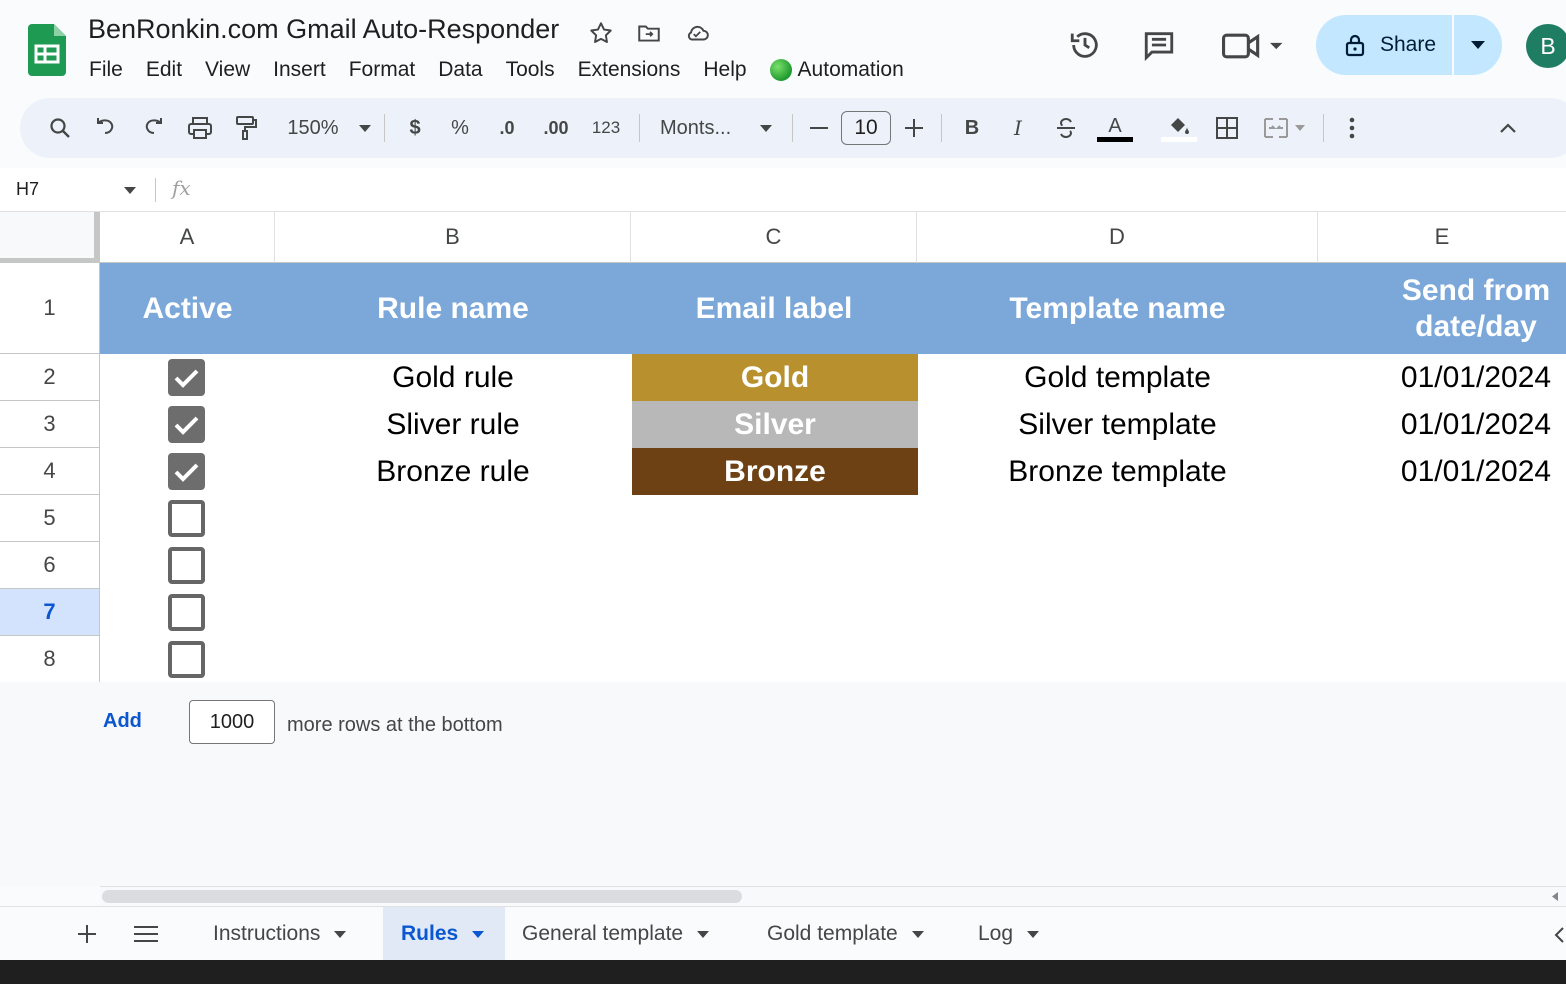 This screenshot has height=984, width=1566. I want to click on rule-name-cell: Gold rule, so click(453, 377).